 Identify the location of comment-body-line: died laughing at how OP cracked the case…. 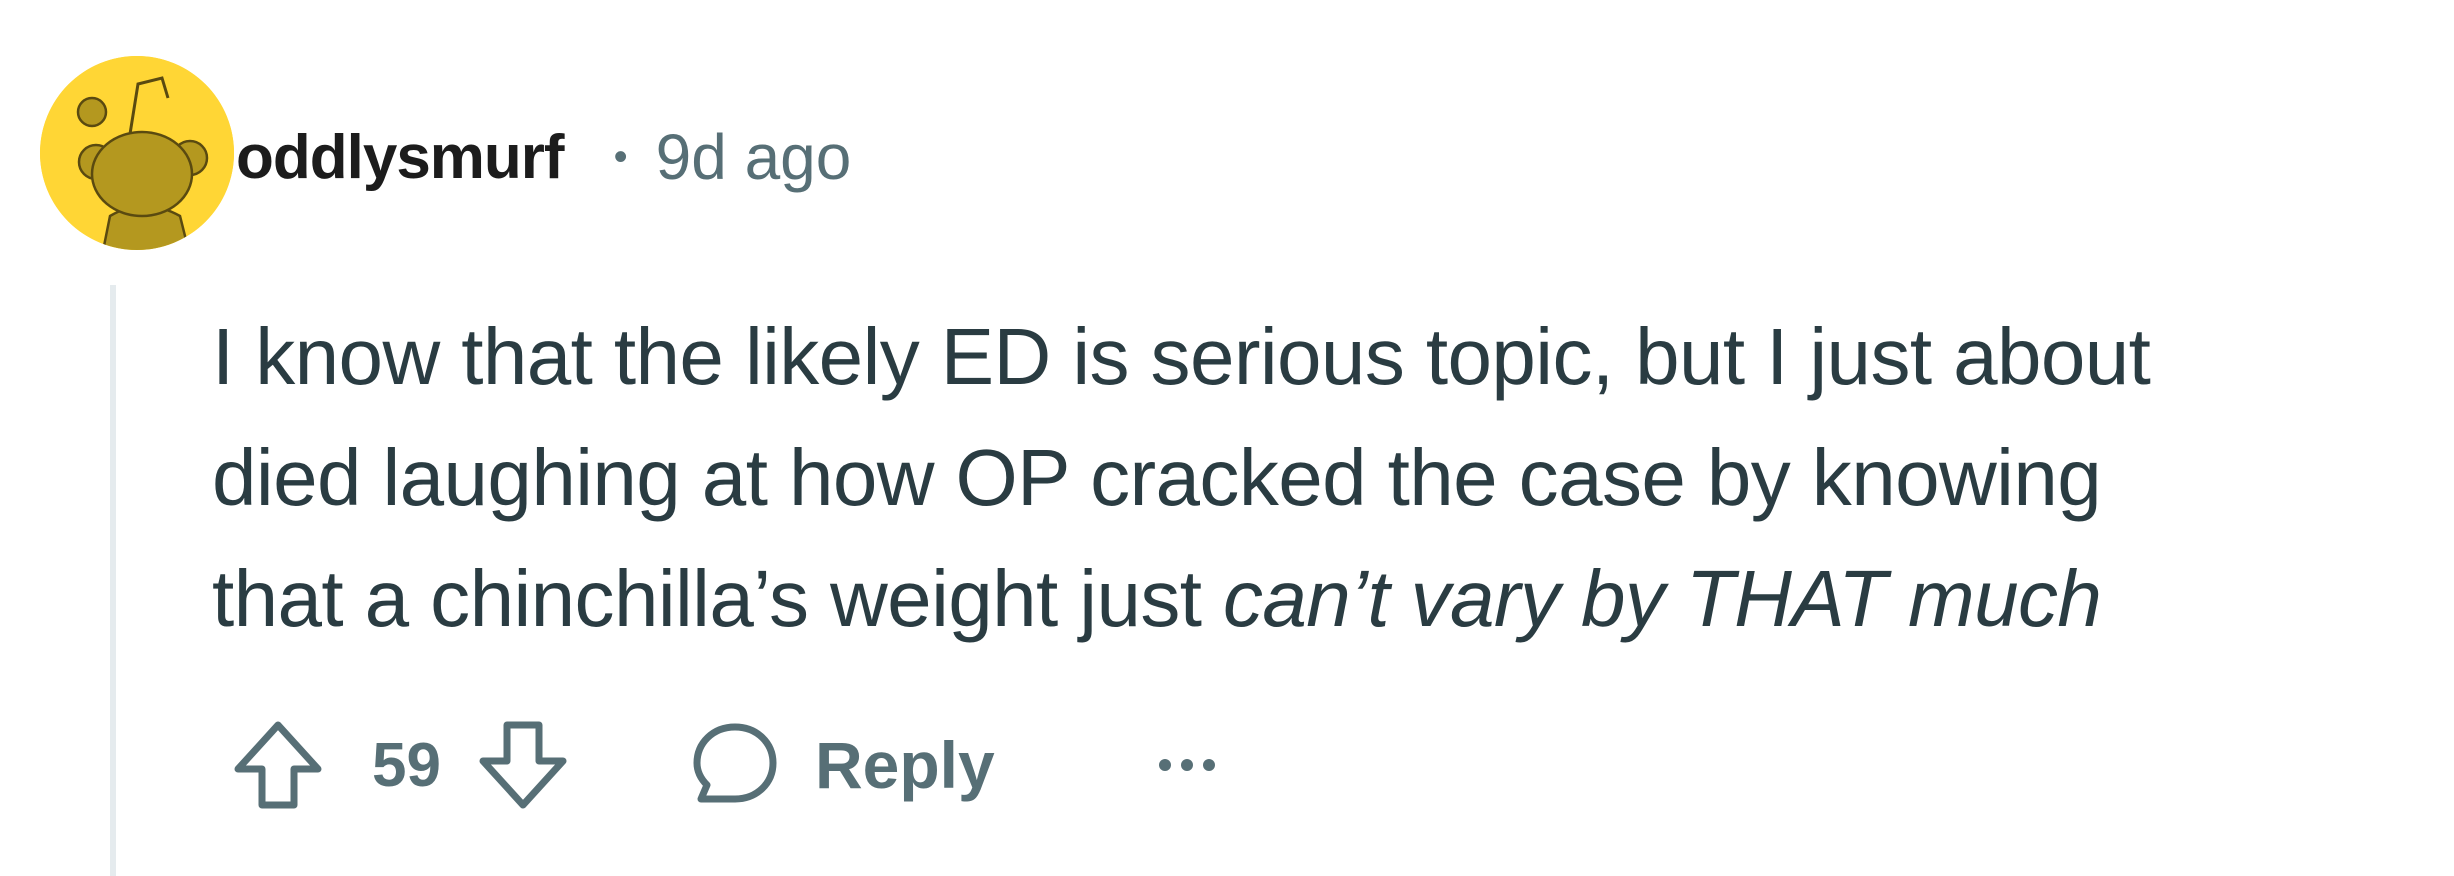
(1157, 477).